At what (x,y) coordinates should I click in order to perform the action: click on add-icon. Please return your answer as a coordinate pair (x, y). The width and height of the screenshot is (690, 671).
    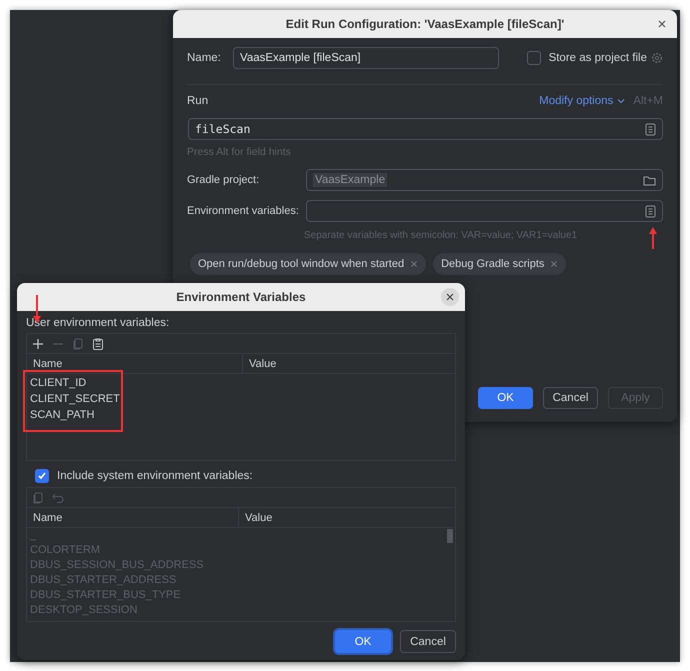
    Looking at the image, I should click on (38, 343).